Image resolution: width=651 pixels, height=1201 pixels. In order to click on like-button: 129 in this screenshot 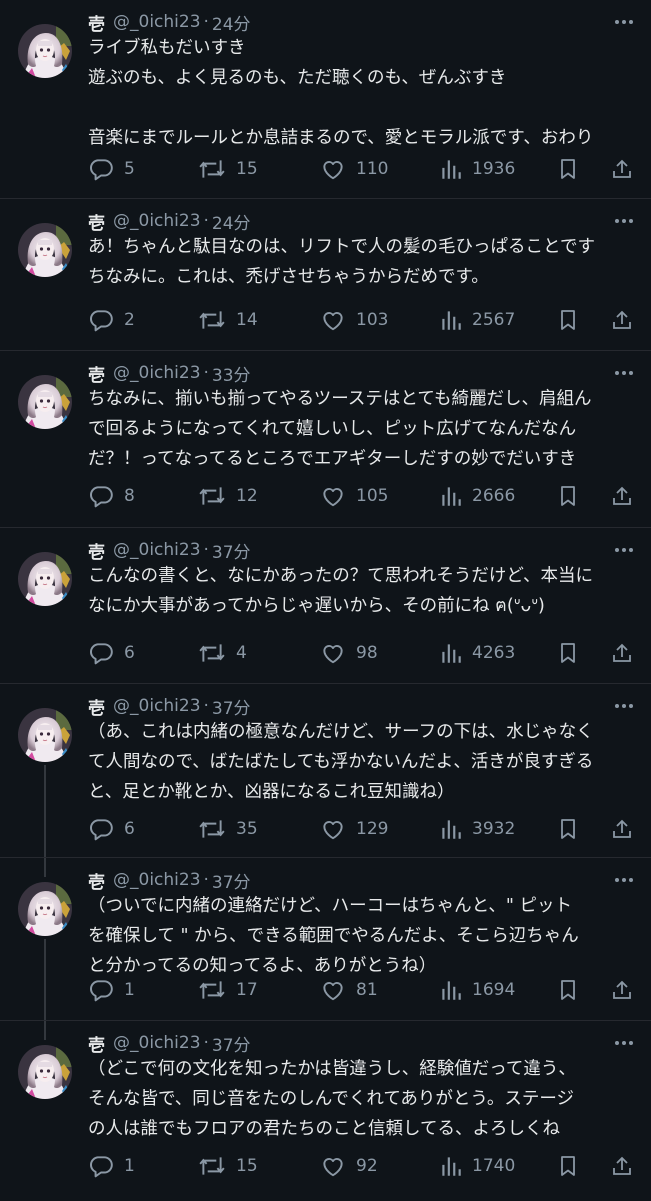, I will do `click(354, 829)`.